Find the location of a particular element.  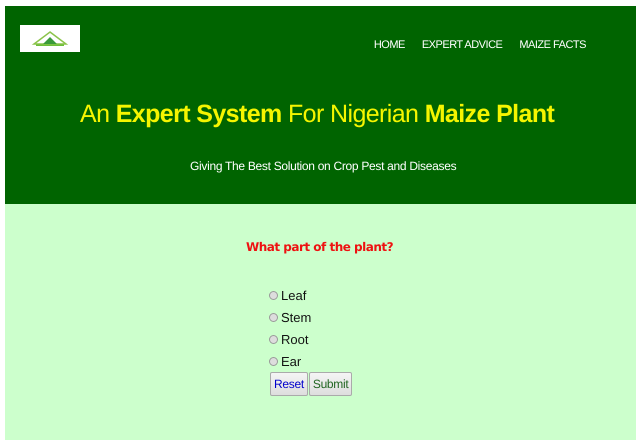

nav-link: MAIZE FACTS is located at coordinates (552, 45).